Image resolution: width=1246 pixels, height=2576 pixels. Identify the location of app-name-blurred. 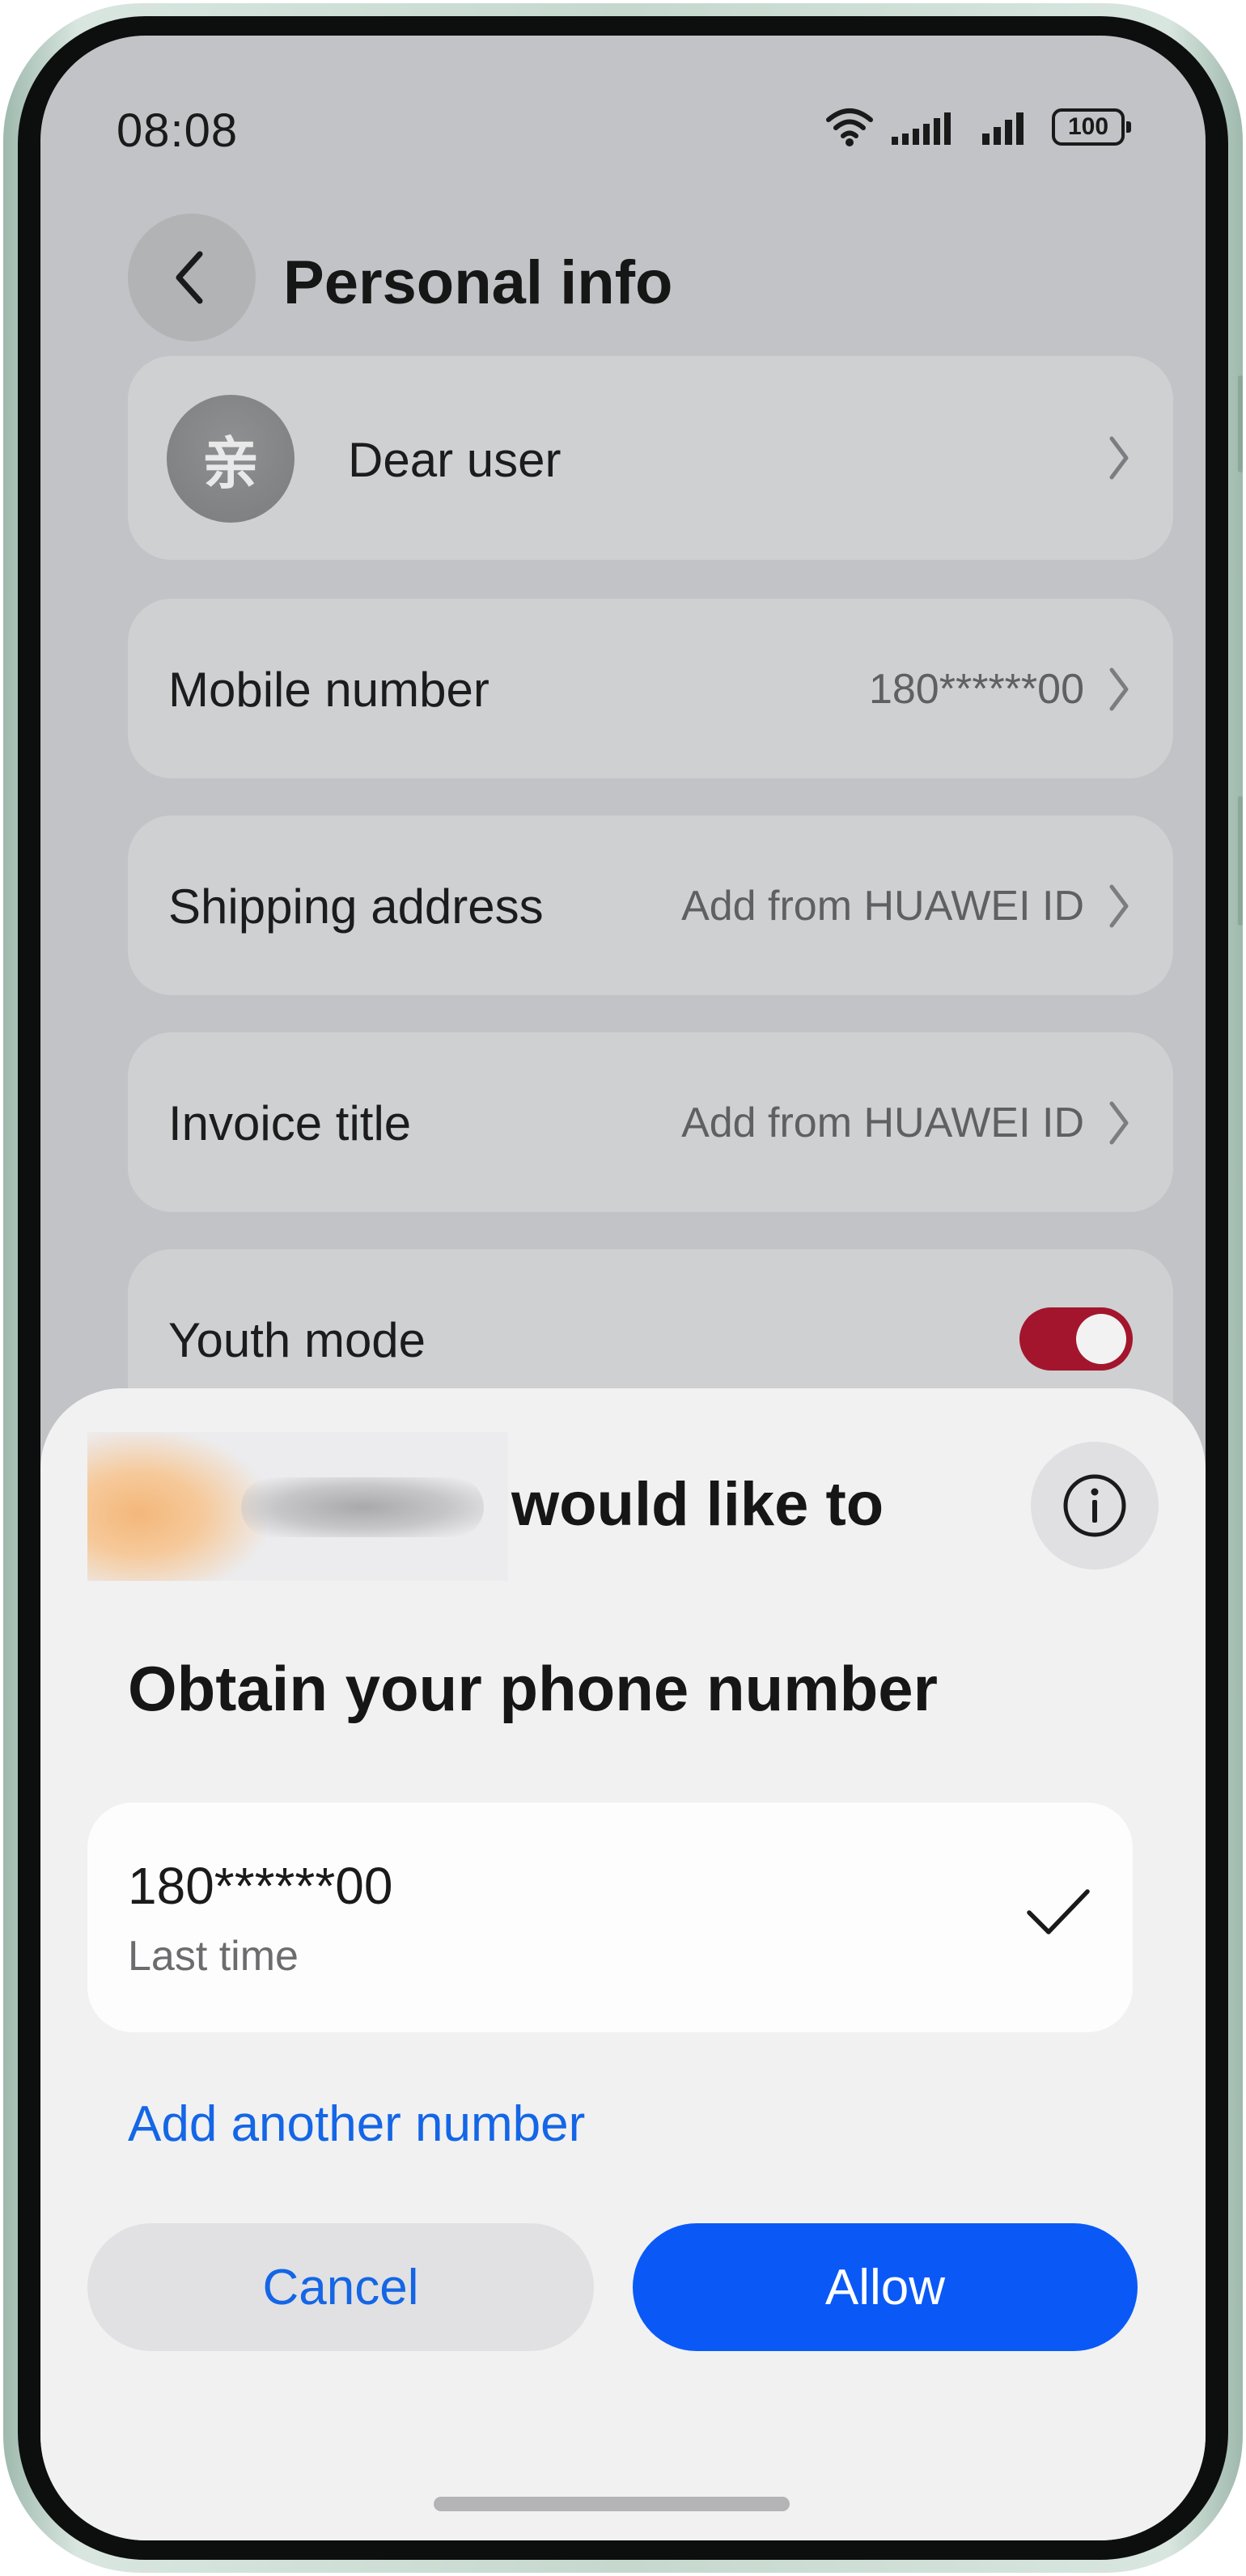
(362, 1507).